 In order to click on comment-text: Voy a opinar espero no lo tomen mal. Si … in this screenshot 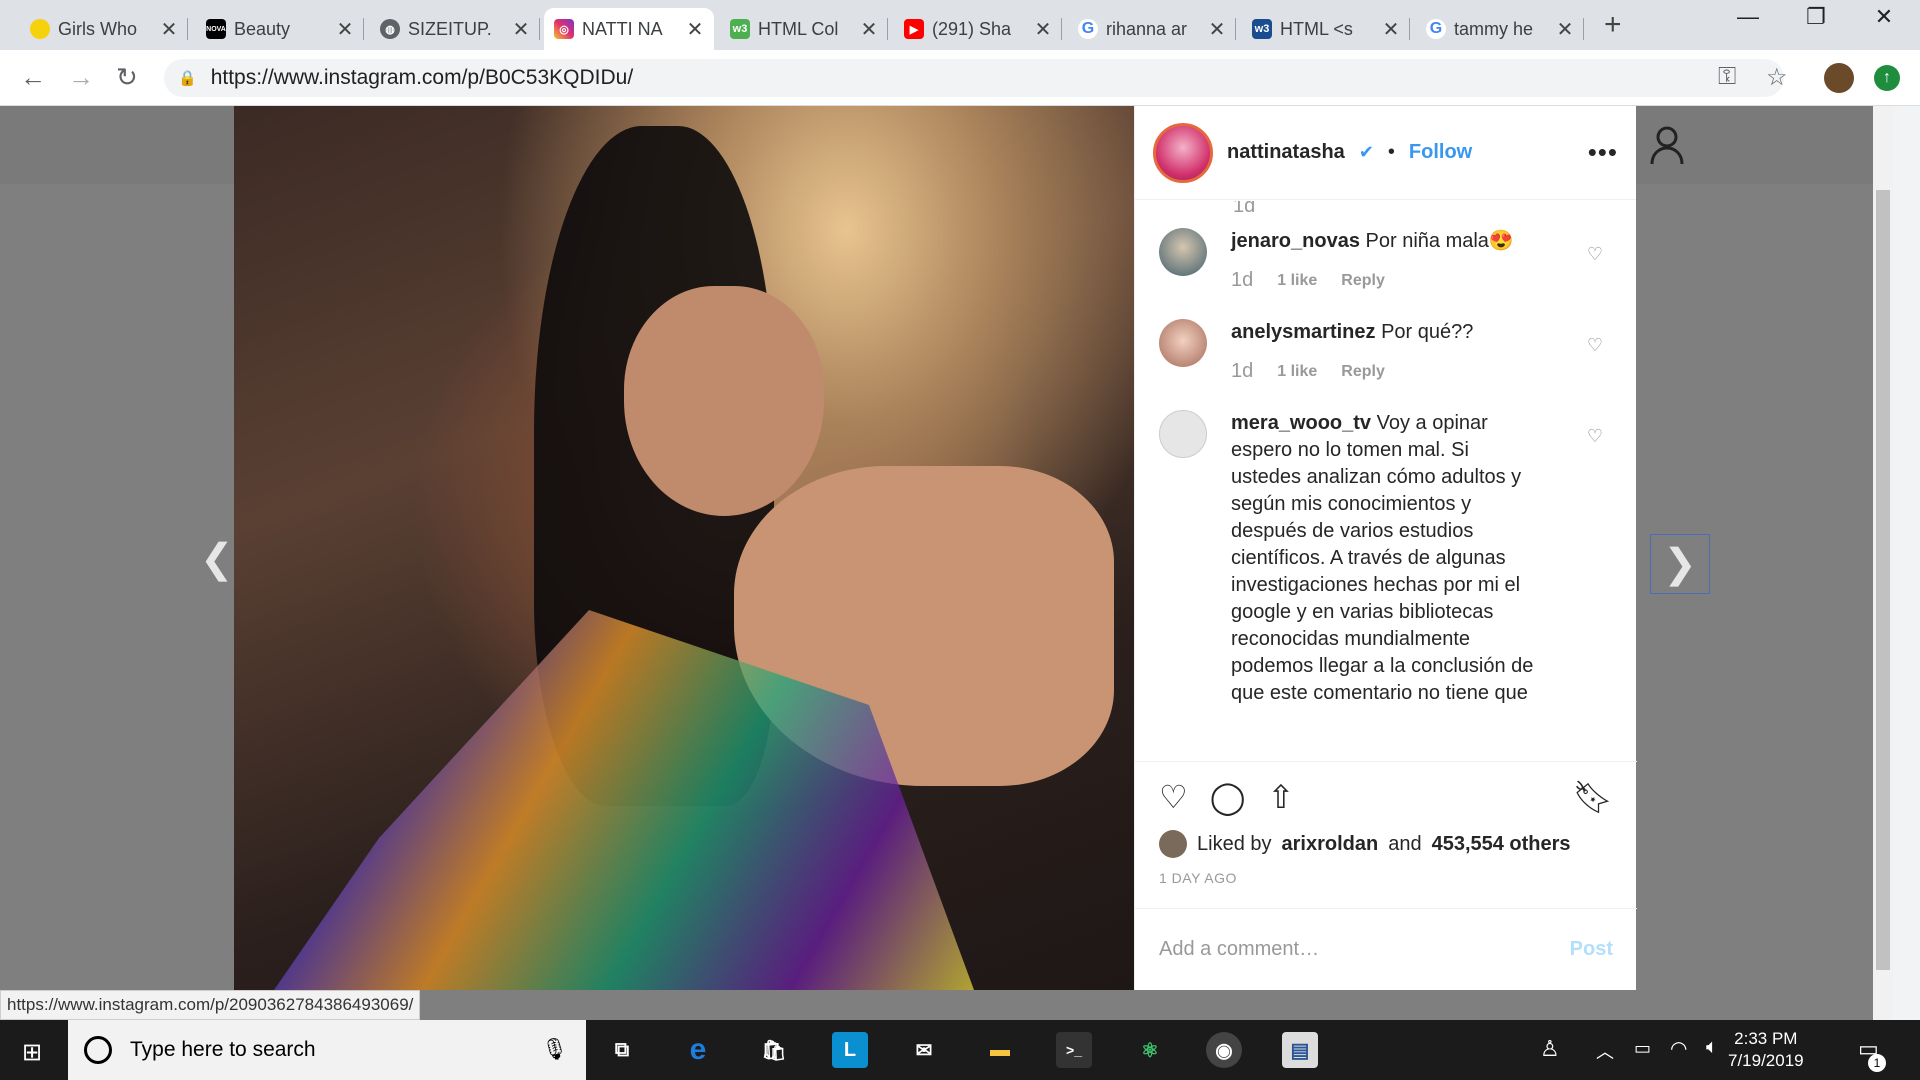, I will do `click(1382, 558)`.